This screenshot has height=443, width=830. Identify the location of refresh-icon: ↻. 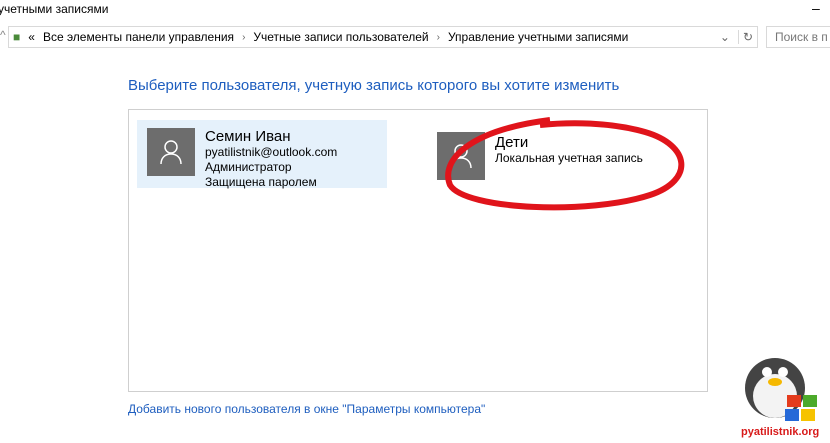
(745, 37).